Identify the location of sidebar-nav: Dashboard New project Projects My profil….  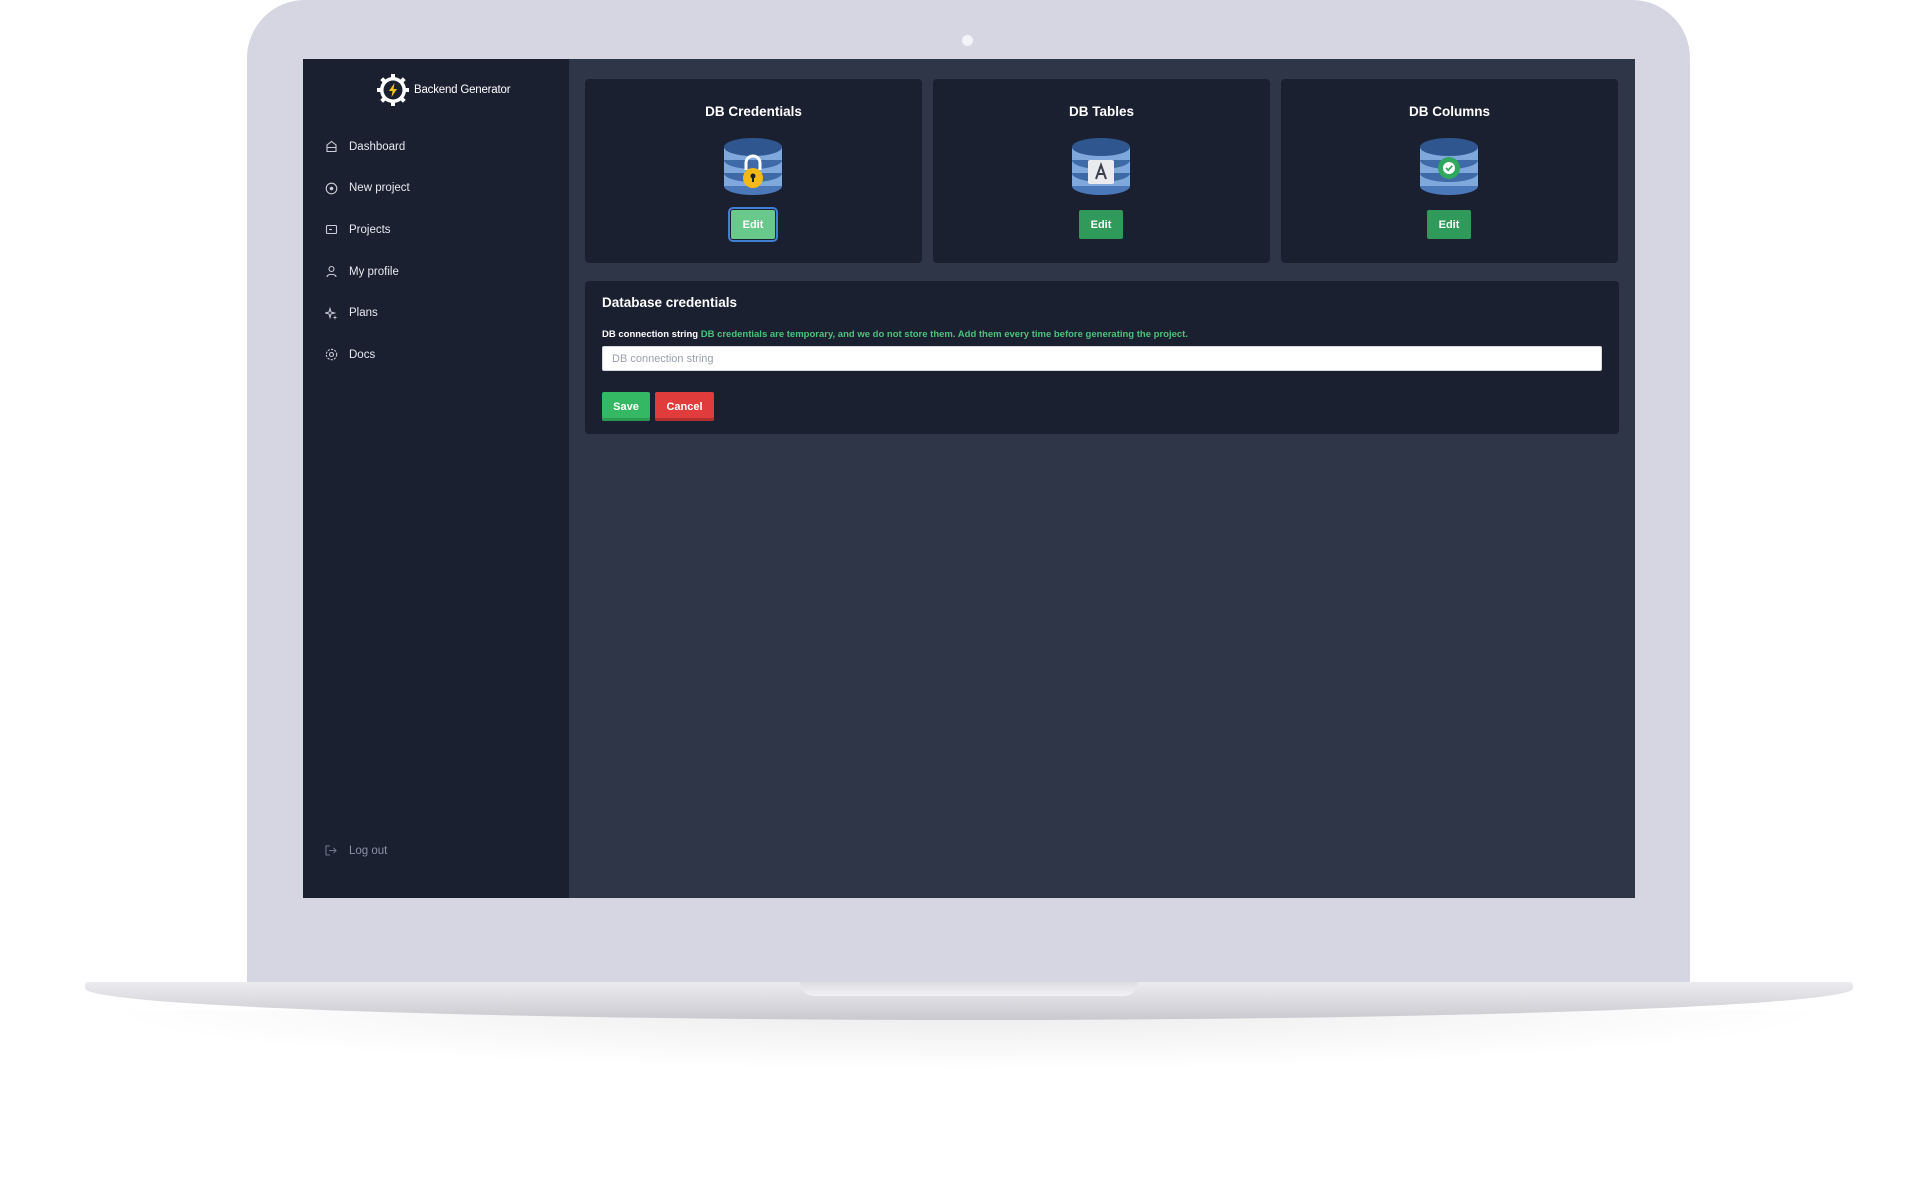
(439, 251).